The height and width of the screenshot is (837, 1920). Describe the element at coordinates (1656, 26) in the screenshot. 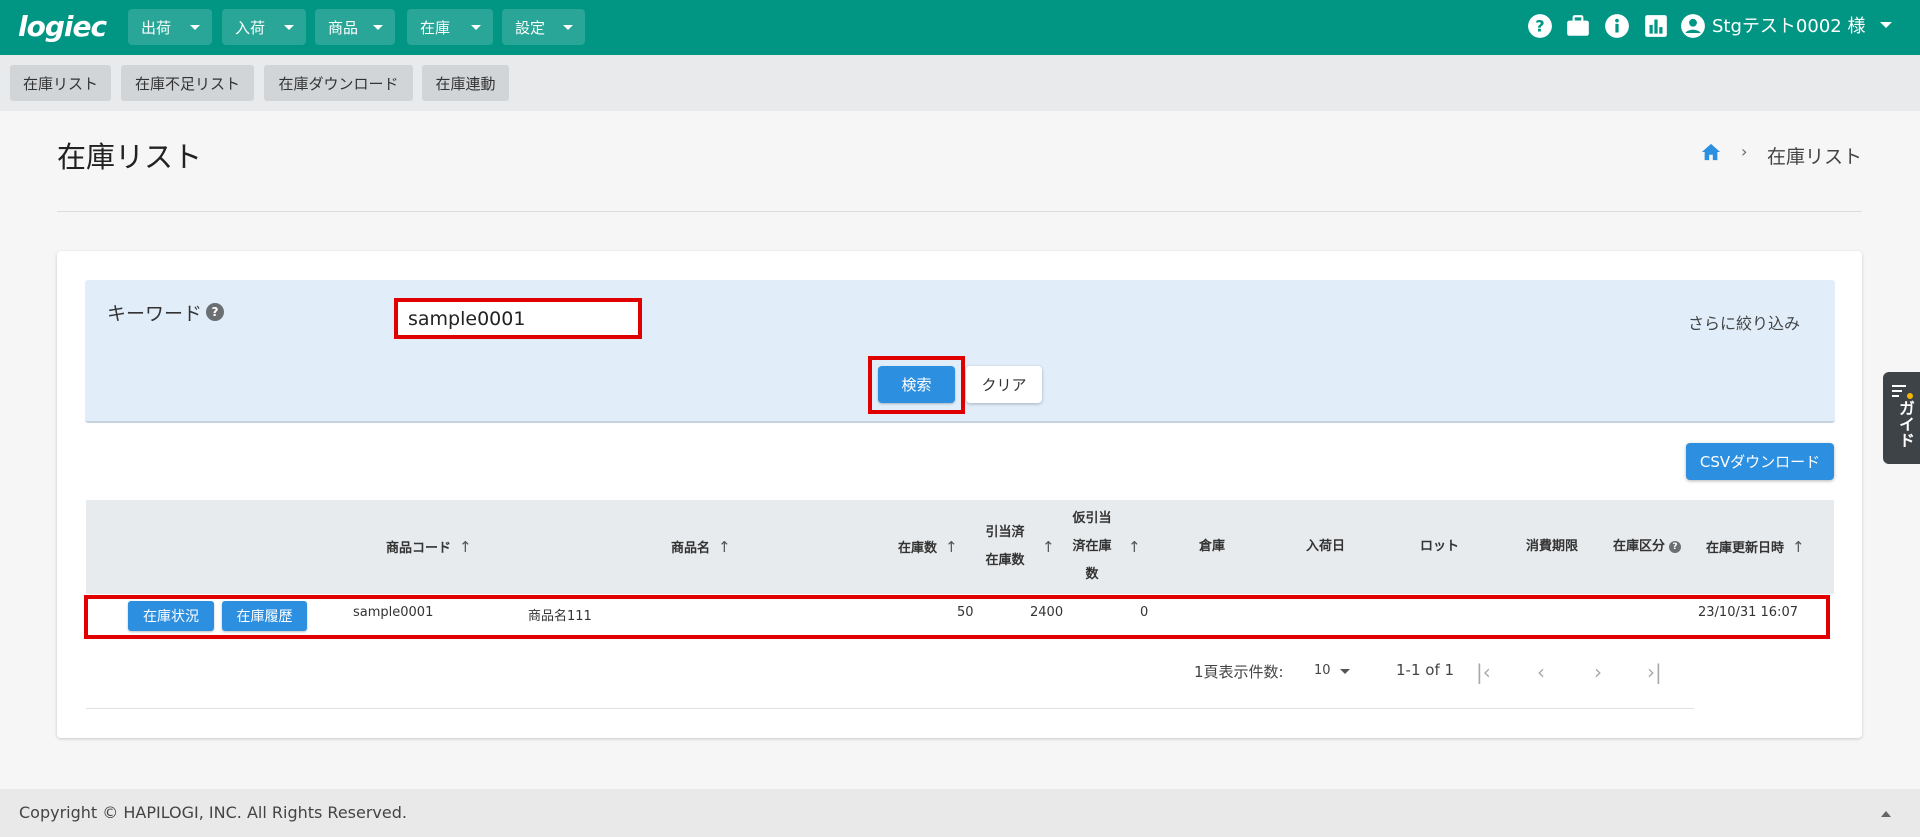

I see `chart-icon` at that location.